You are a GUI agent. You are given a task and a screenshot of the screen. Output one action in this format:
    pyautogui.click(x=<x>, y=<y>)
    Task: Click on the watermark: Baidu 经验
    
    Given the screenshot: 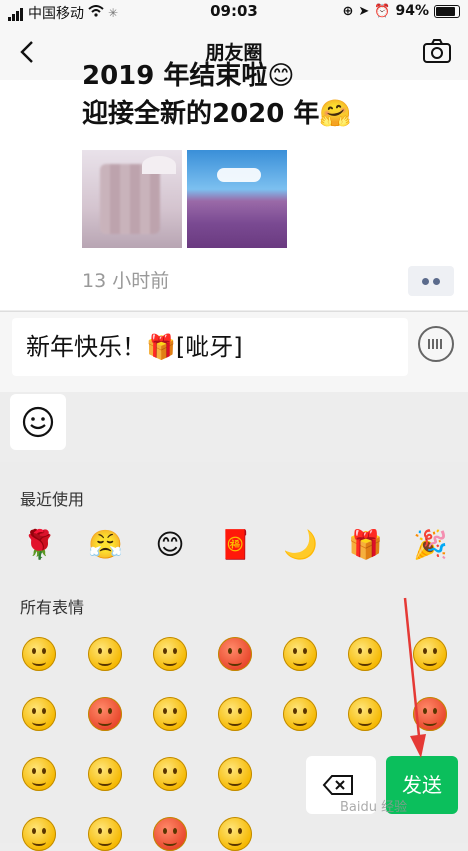 What is the action you would take?
    pyautogui.click(x=374, y=807)
    